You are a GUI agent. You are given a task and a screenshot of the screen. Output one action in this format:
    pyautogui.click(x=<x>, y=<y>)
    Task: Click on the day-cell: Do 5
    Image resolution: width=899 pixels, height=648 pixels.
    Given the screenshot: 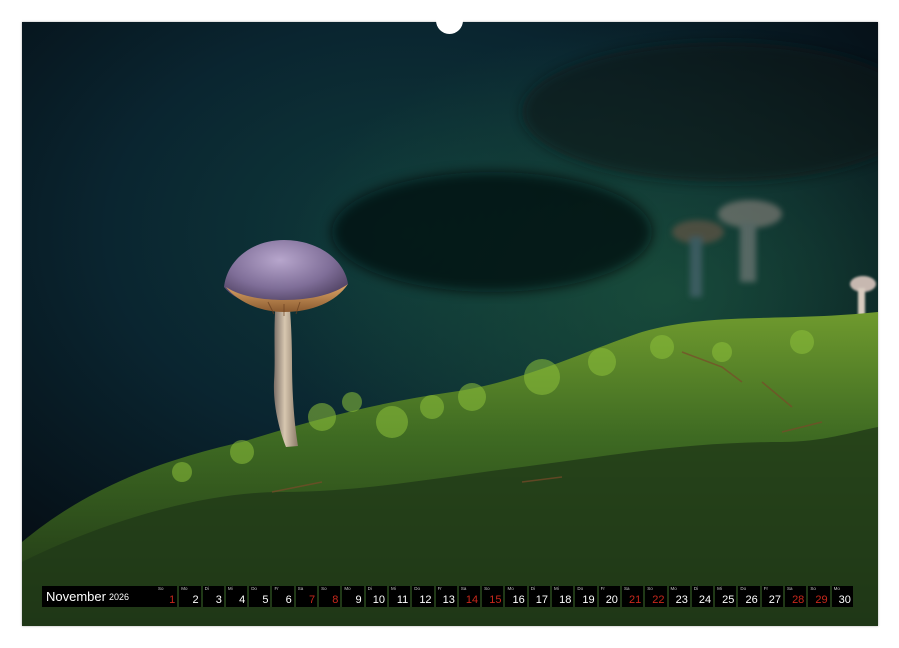 What is the action you would take?
    pyautogui.click(x=260, y=596)
    